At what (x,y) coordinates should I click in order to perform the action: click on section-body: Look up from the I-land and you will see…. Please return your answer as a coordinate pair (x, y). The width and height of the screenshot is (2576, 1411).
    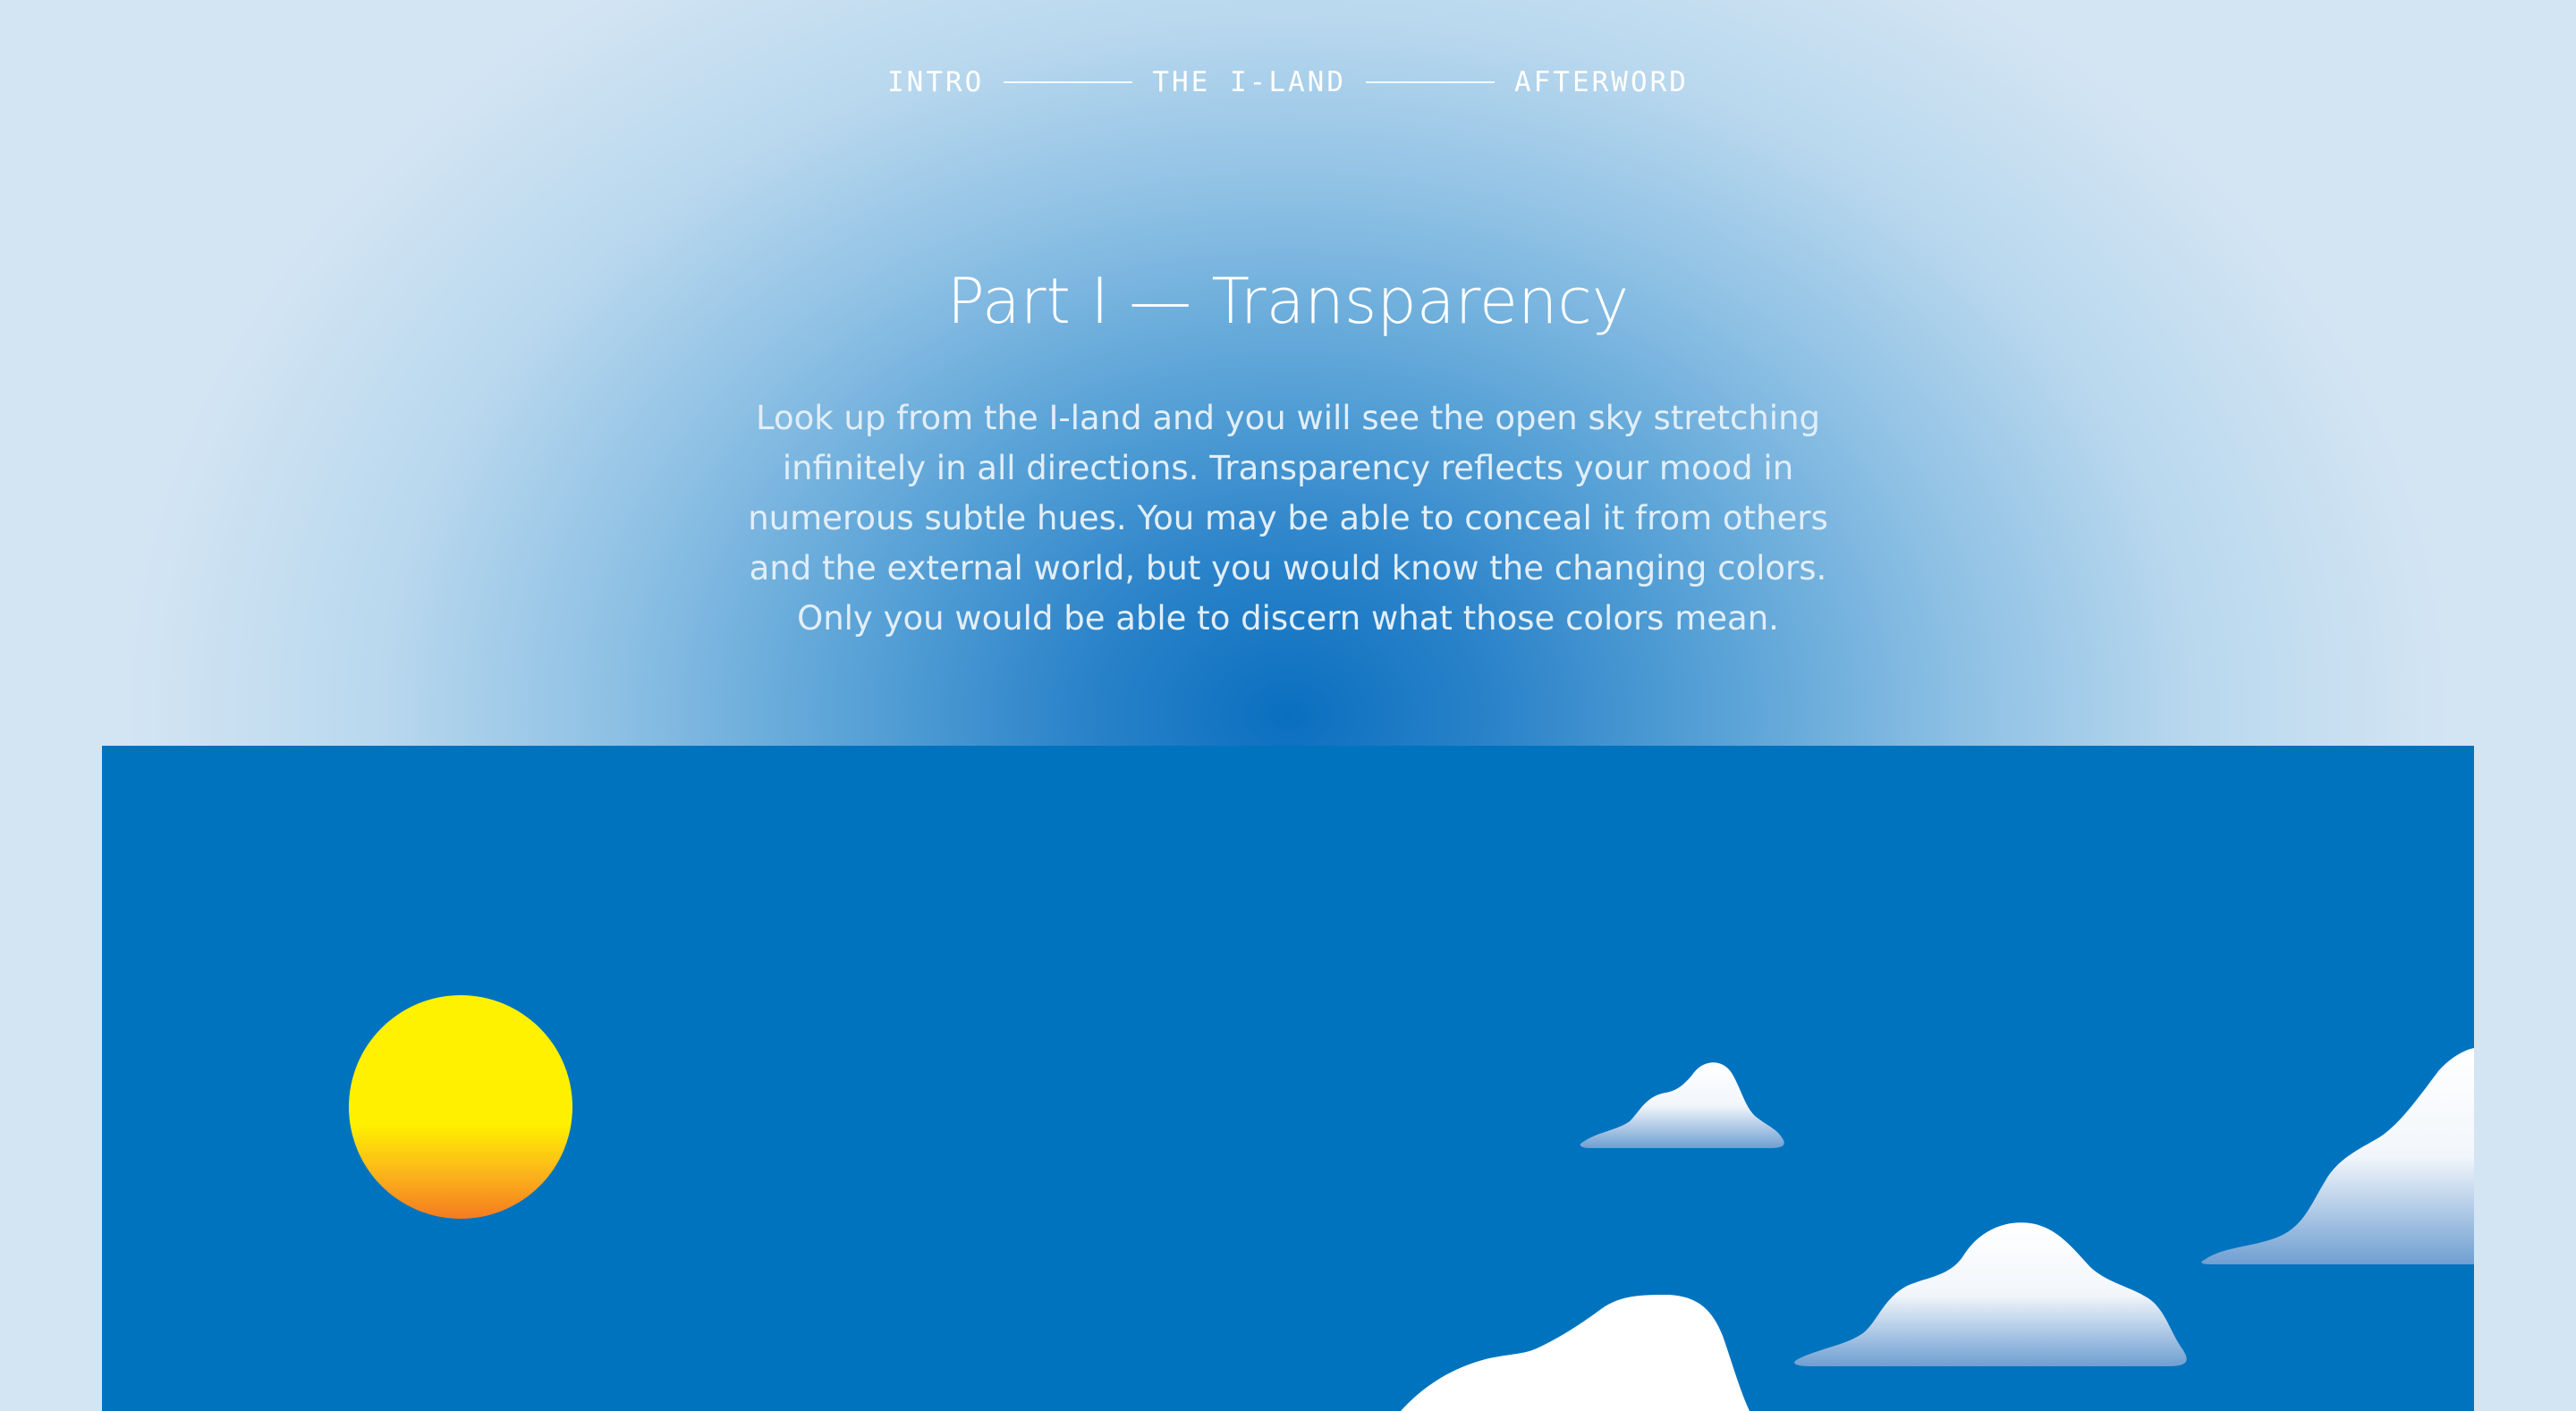
    Looking at the image, I should click on (1288, 518).